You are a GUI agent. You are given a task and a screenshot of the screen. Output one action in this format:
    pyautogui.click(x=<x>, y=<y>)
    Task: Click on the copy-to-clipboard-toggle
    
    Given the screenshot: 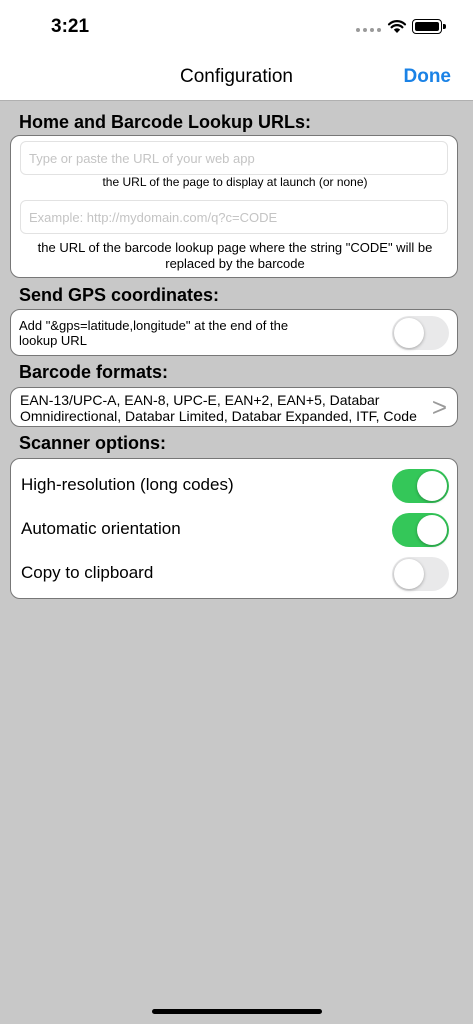 What is the action you would take?
    pyautogui.click(x=420, y=574)
    